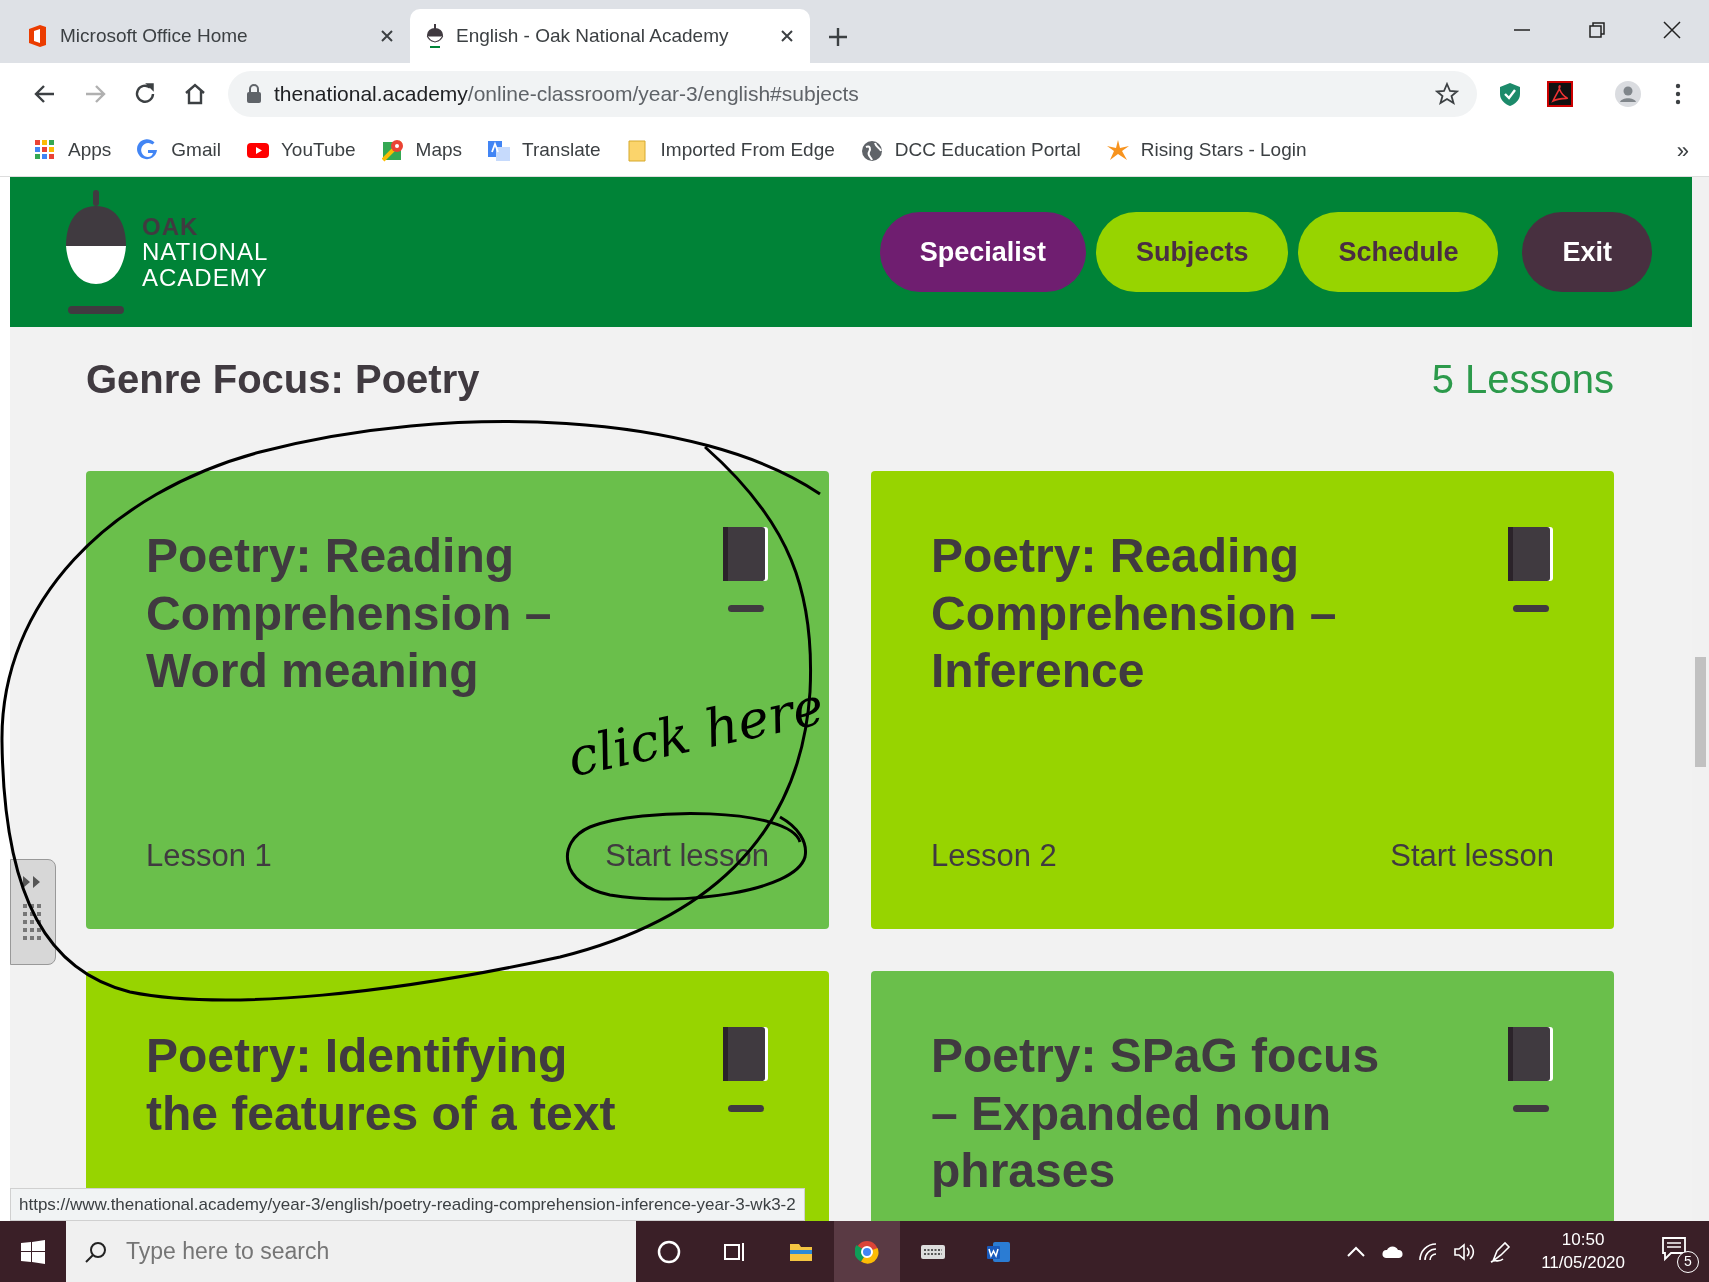 Image resolution: width=1709 pixels, height=1282 pixels. I want to click on search-icon, so click(96, 1251).